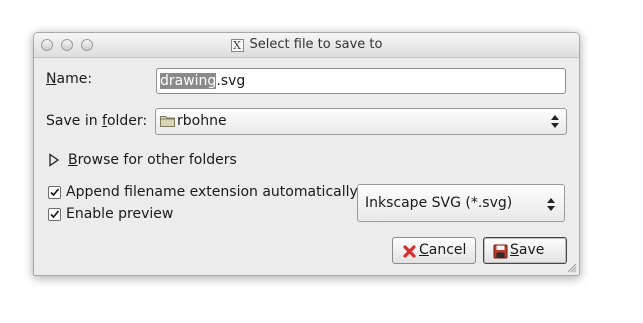 This screenshot has width=643, height=323. Describe the element at coordinates (120, 214) in the screenshot. I see `enable-preview-label: Enable preview` at that location.